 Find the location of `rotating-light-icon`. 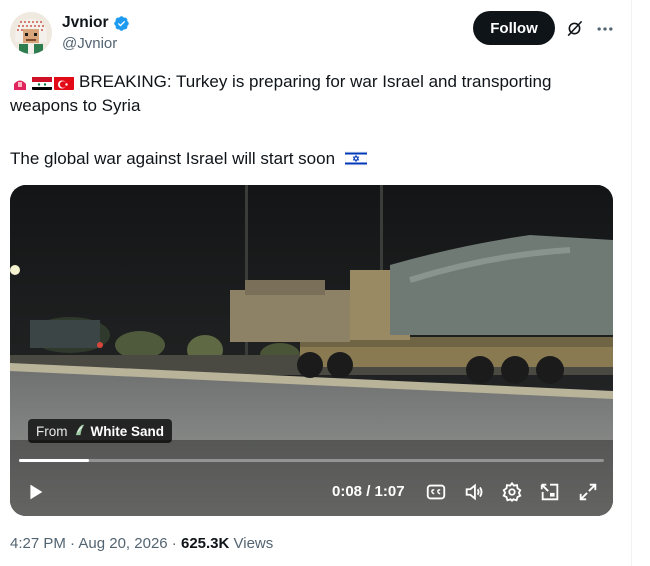

rotating-light-icon is located at coordinates (20, 82).